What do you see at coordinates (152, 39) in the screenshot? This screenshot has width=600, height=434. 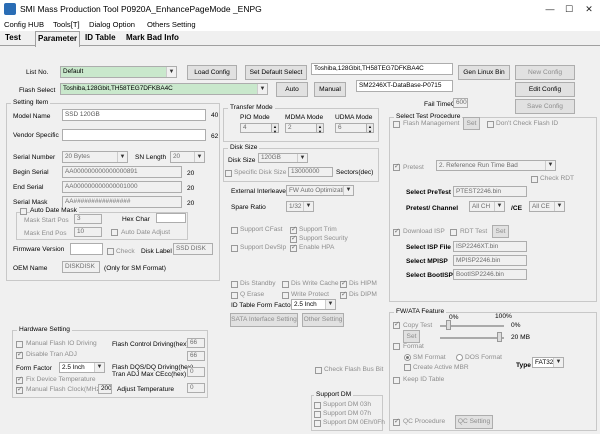 I see `tab-mark-bad-info: Mark Bad Info` at bounding box center [152, 39].